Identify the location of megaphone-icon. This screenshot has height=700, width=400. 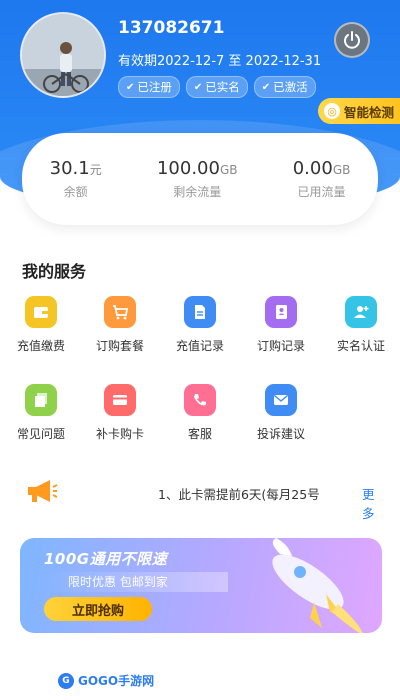
(41, 493).